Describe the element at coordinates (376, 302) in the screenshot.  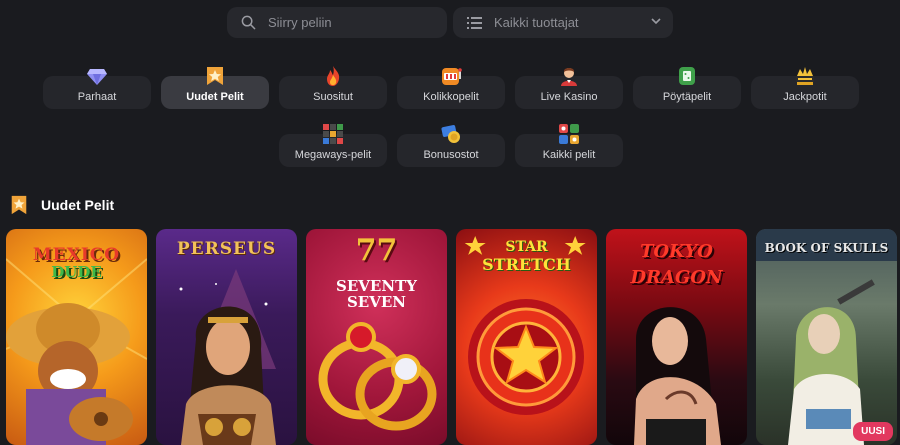
I see `game-title-line3: SEVEN` at that location.